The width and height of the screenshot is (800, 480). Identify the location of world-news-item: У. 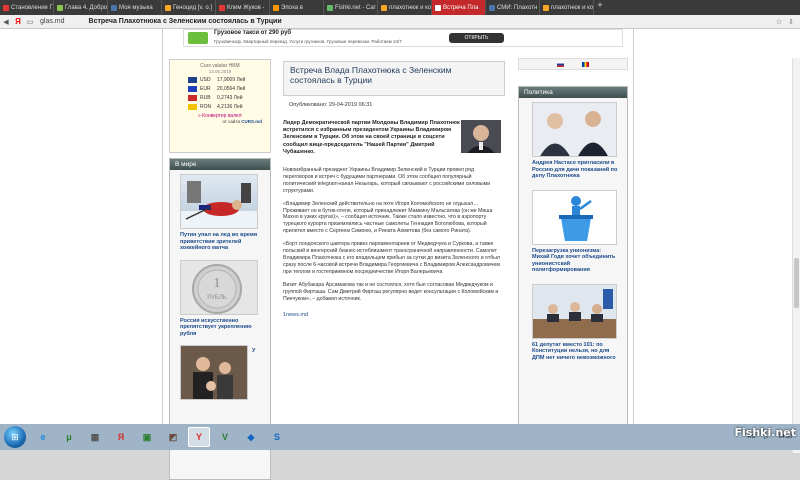
(220, 368).